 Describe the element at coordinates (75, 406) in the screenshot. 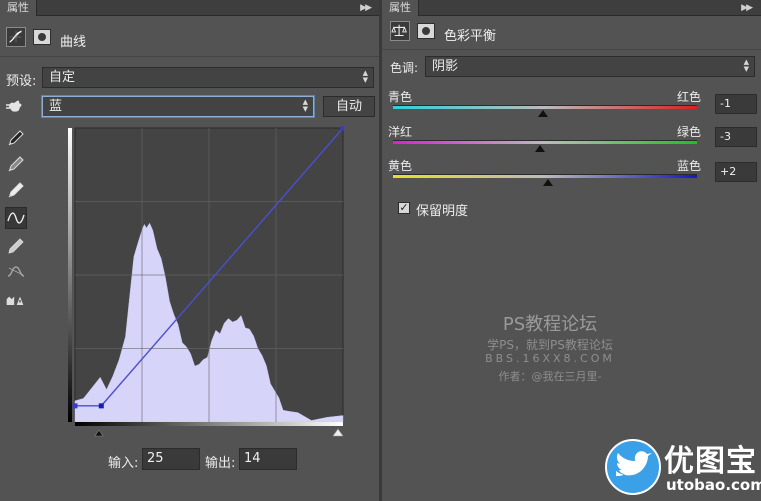

I see `curve-point-start` at that location.